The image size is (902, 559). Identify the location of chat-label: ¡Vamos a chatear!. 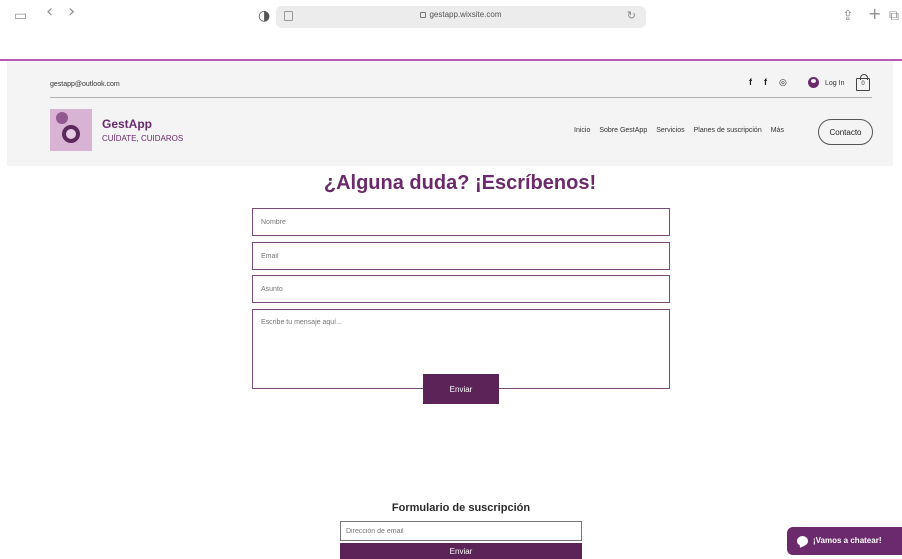
(847, 540).